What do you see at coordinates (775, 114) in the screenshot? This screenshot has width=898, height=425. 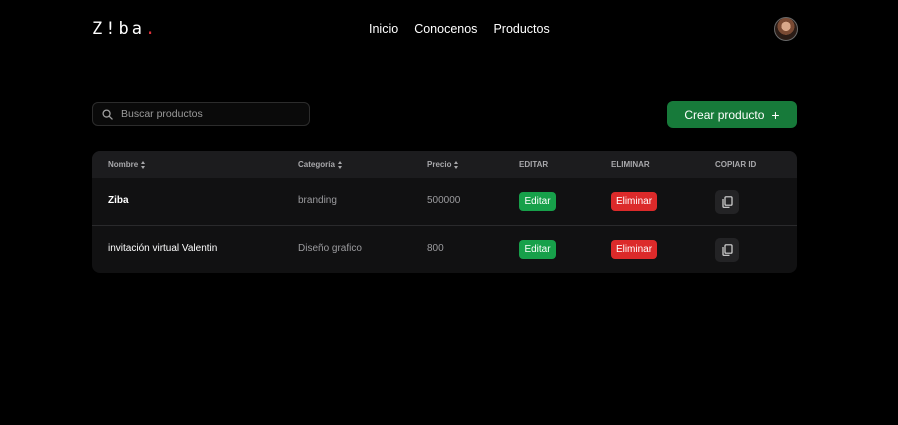 I see `plus-icon: +` at bounding box center [775, 114].